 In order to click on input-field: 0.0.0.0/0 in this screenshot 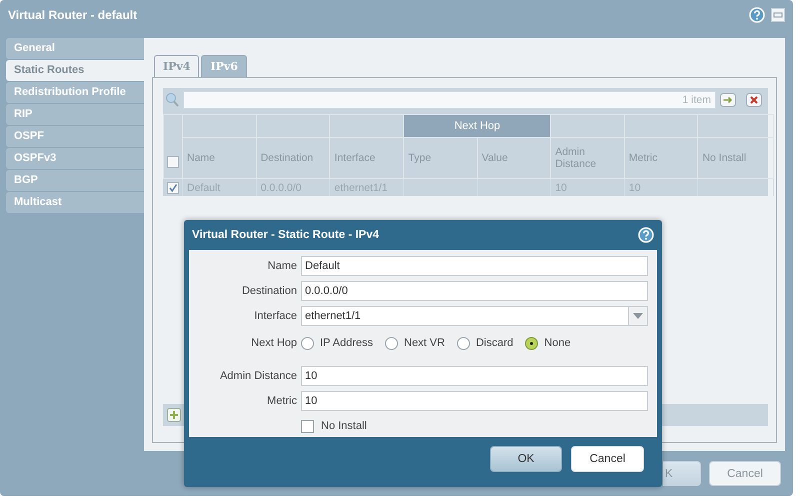, I will do `click(474, 291)`.